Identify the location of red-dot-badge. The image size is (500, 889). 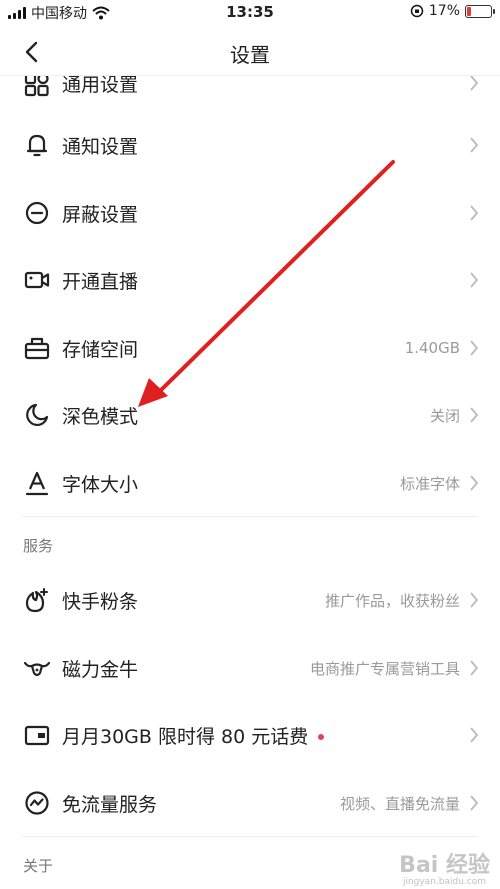
(321, 737).